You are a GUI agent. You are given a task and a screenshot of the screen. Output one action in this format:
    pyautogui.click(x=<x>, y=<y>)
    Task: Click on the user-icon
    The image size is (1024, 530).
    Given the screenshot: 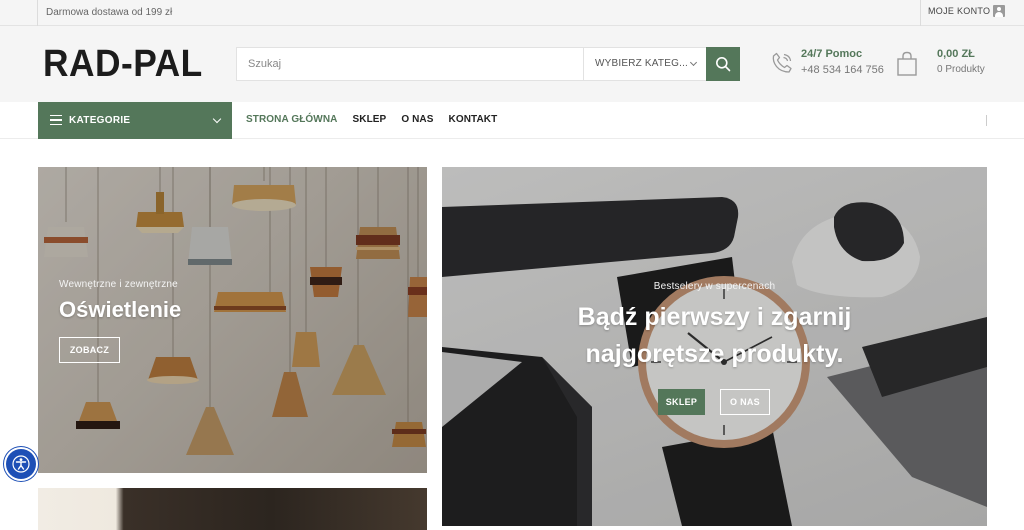 What is the action you would take?
    pyautogui.click(x=999, y=11)
    